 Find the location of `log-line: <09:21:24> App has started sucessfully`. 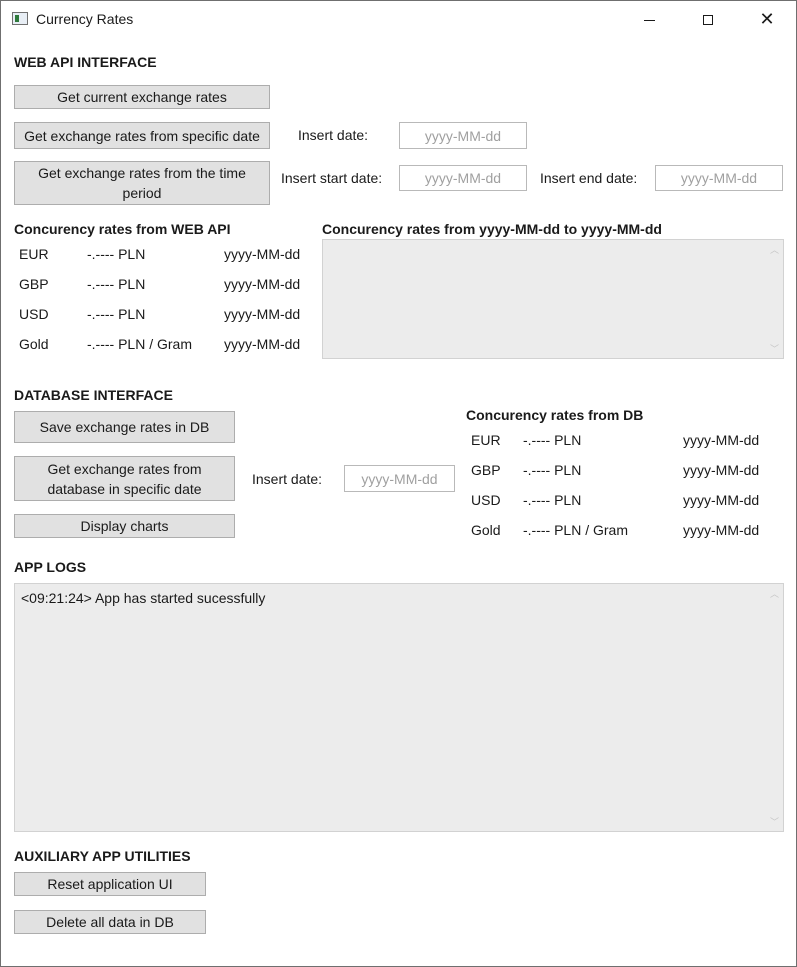

log-line: <09:21:24> App has started sucessfully is located at coordinates (143, 598).